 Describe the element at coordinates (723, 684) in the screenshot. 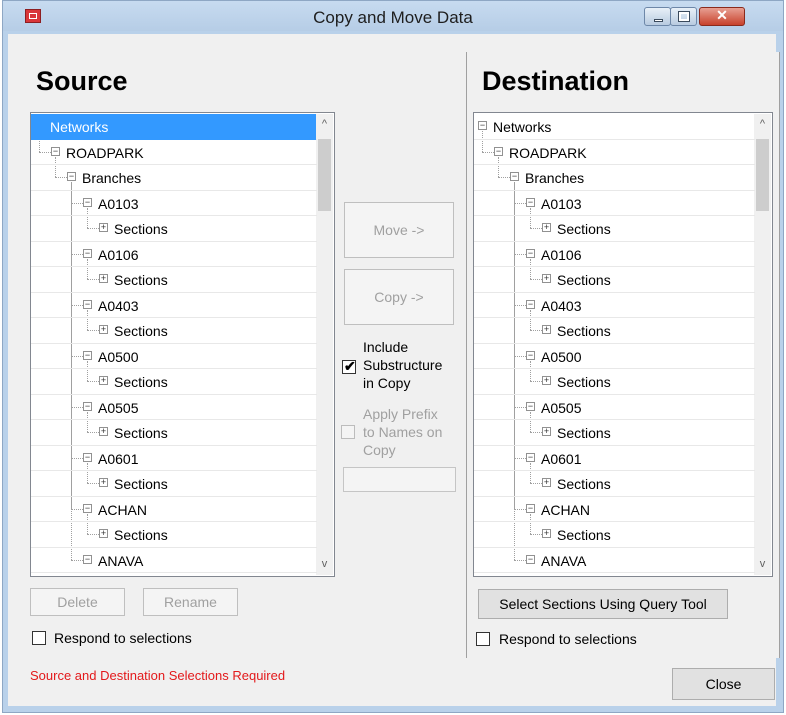

I see `close-button: Close` at that location.